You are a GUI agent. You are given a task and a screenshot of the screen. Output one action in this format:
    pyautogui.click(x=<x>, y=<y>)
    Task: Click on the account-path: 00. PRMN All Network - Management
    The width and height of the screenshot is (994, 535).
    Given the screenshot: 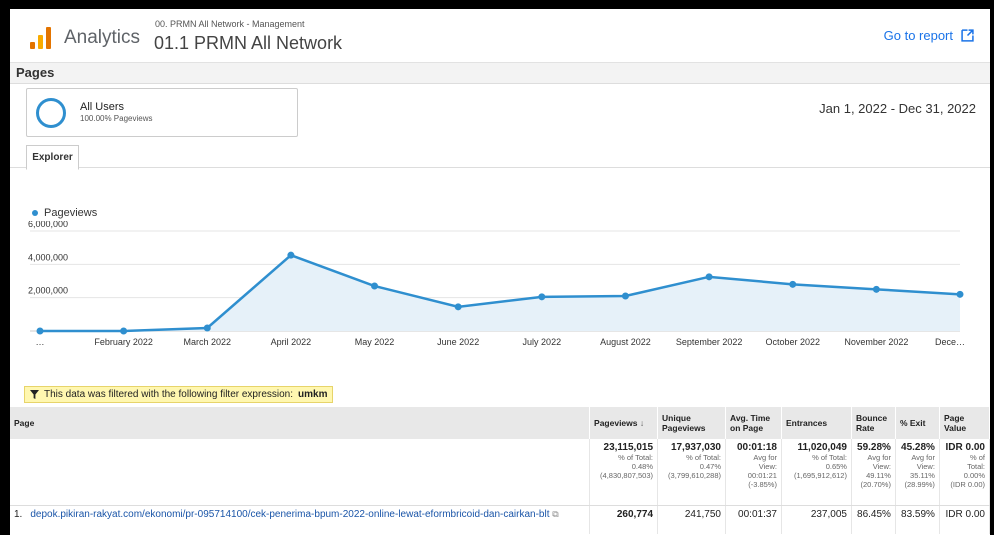 What is the action you would take?
    pyautogui.click(x=230, y=24)
    